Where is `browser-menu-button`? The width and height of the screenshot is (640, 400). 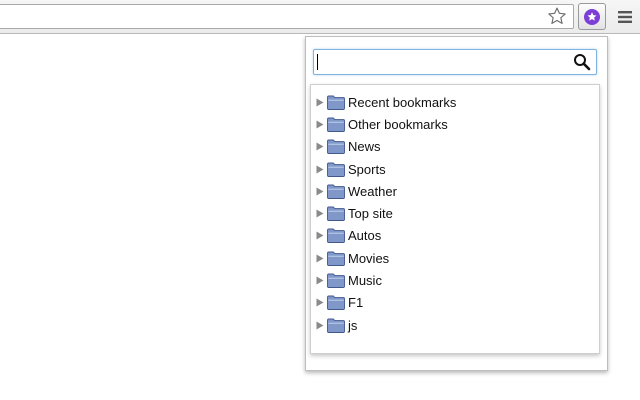 browser-menu-button is located at coordinates (625, 17).